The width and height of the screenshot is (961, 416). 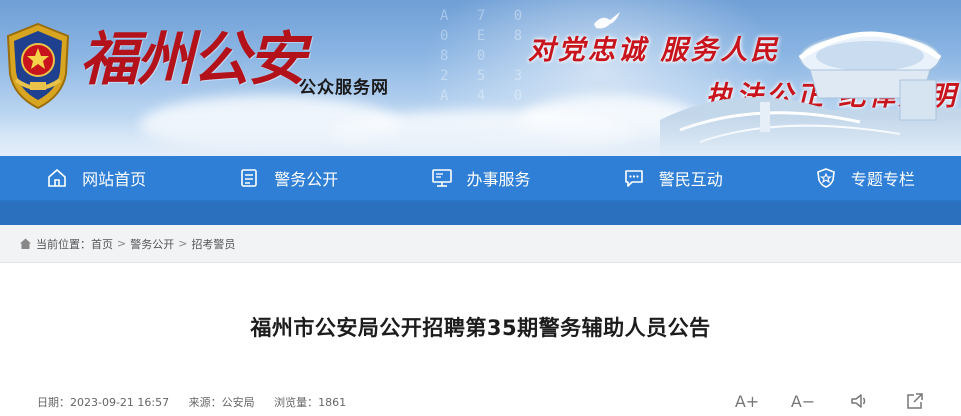 I want to click on font-increase-button: A+, so click(x=747, y=401).